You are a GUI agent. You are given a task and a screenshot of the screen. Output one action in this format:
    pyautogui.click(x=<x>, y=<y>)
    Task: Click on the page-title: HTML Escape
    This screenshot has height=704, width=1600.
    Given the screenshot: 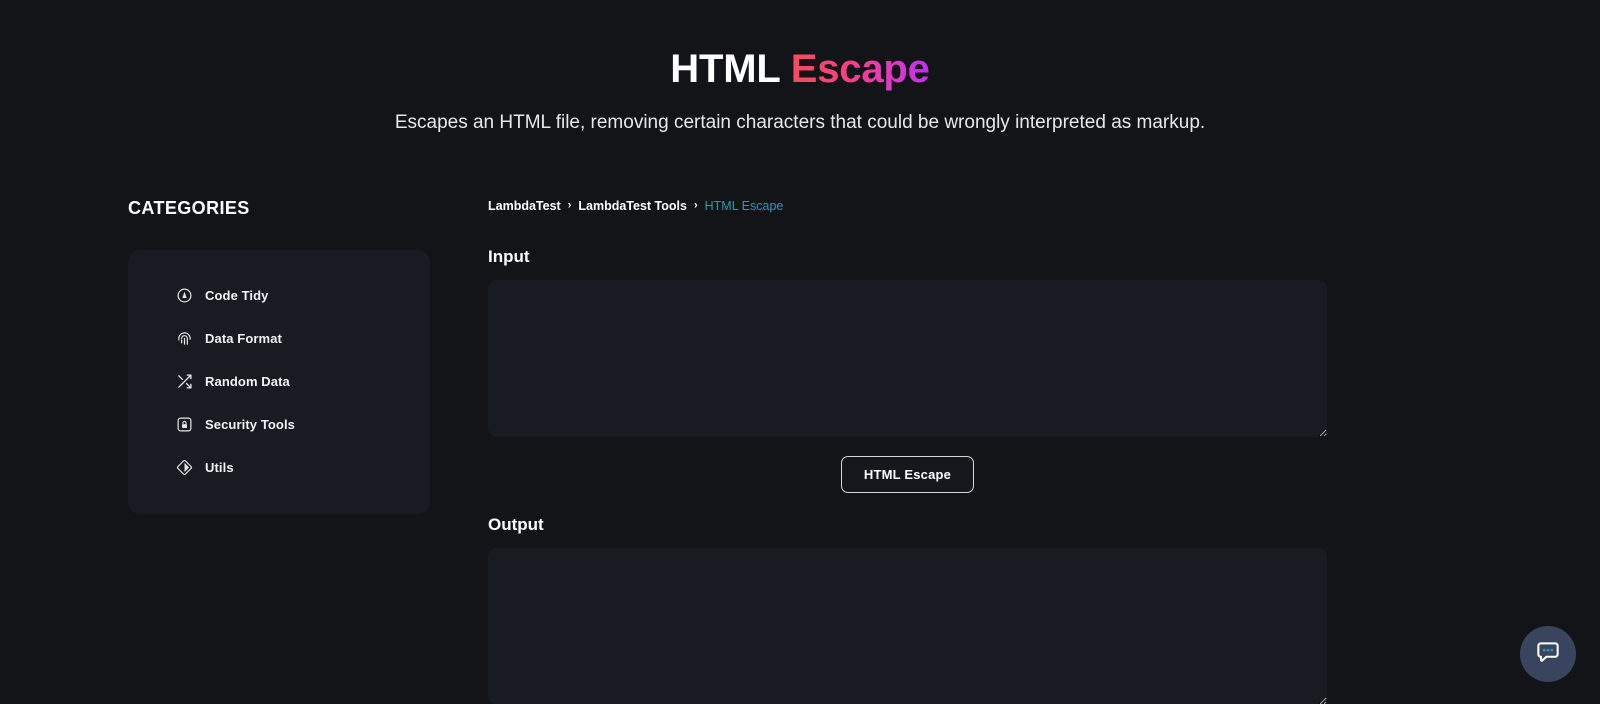 What is the action you would take?
    pyautogui.click(x=800, y=69)
    